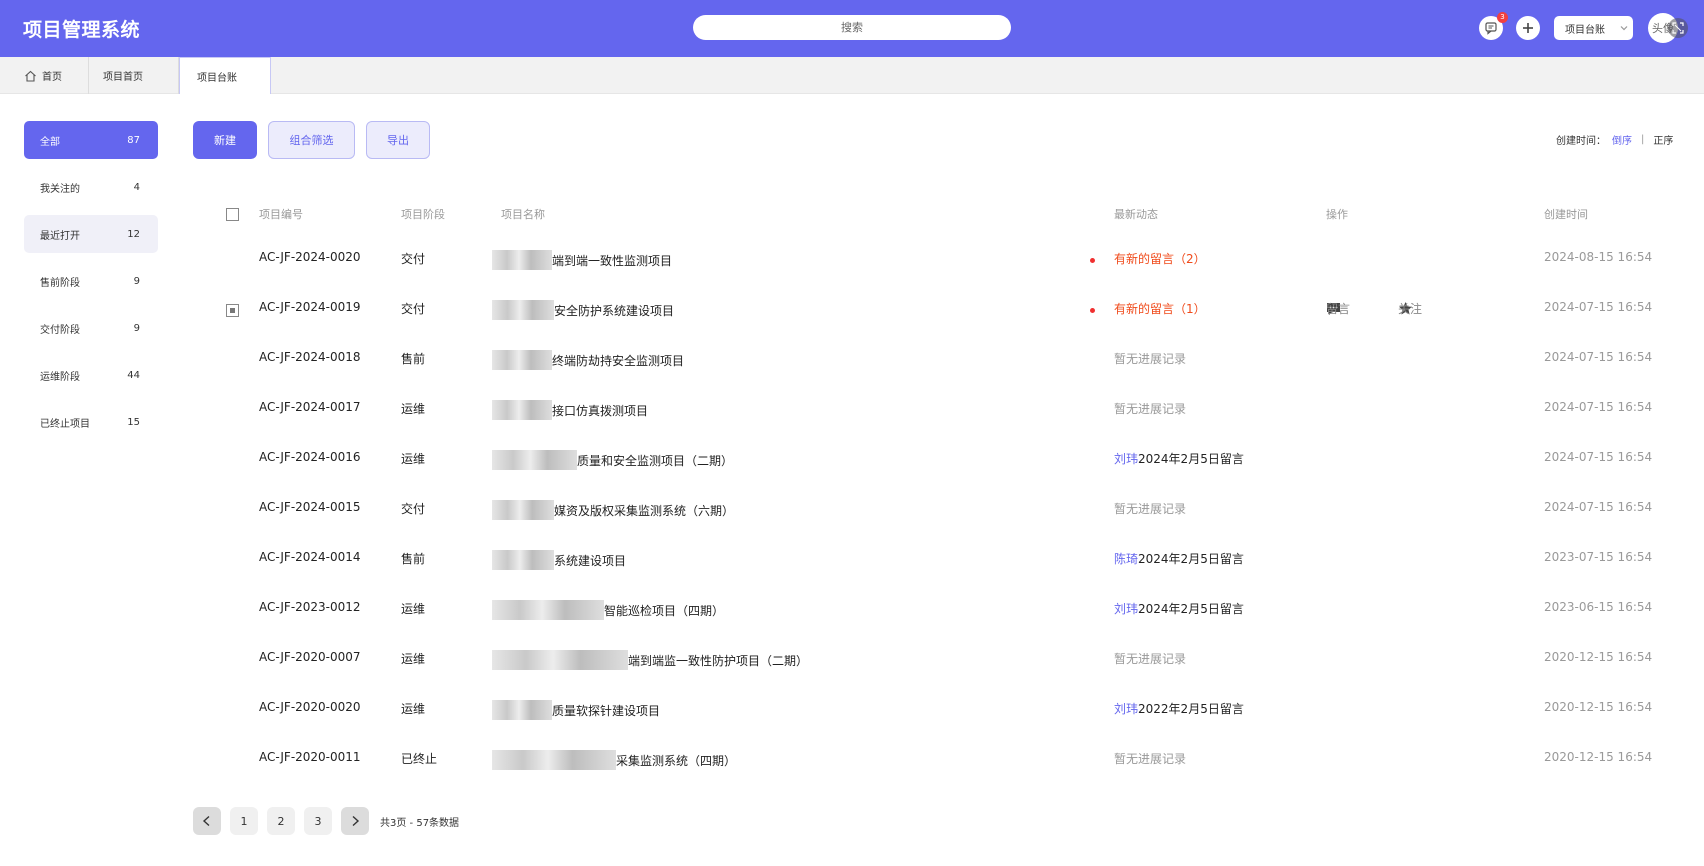  I want to click on sidebar-item-label: 最近打开, so click(60, 236).